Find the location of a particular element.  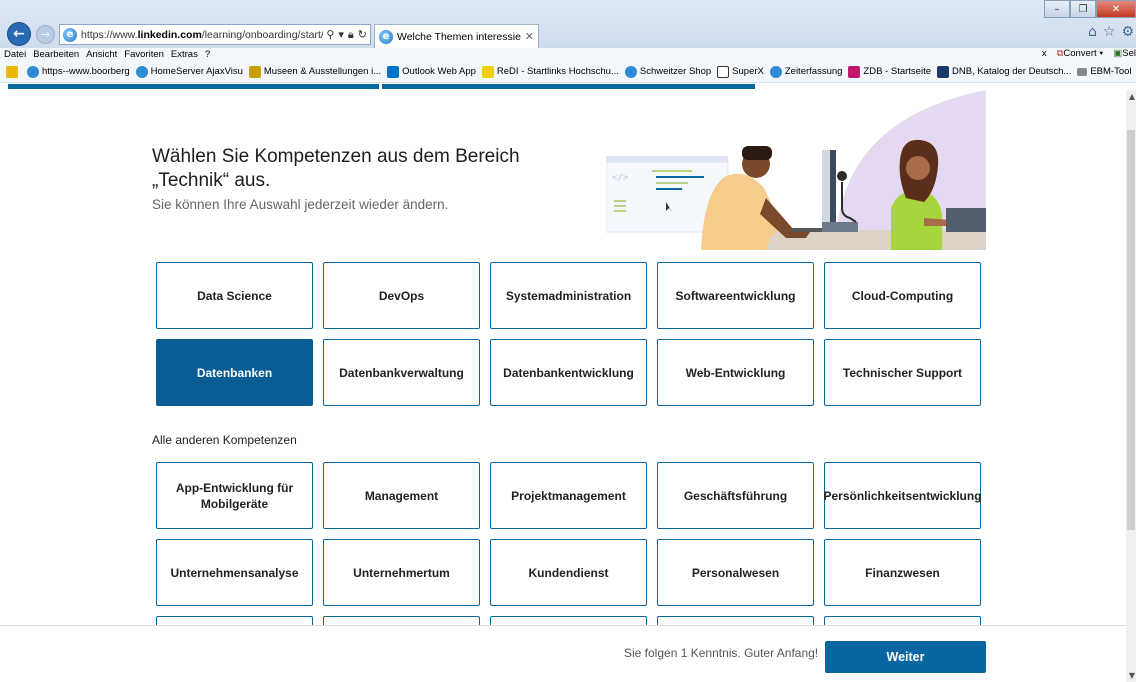

skill-tile: Cloud-Computing is located at coordinates (902, 295).